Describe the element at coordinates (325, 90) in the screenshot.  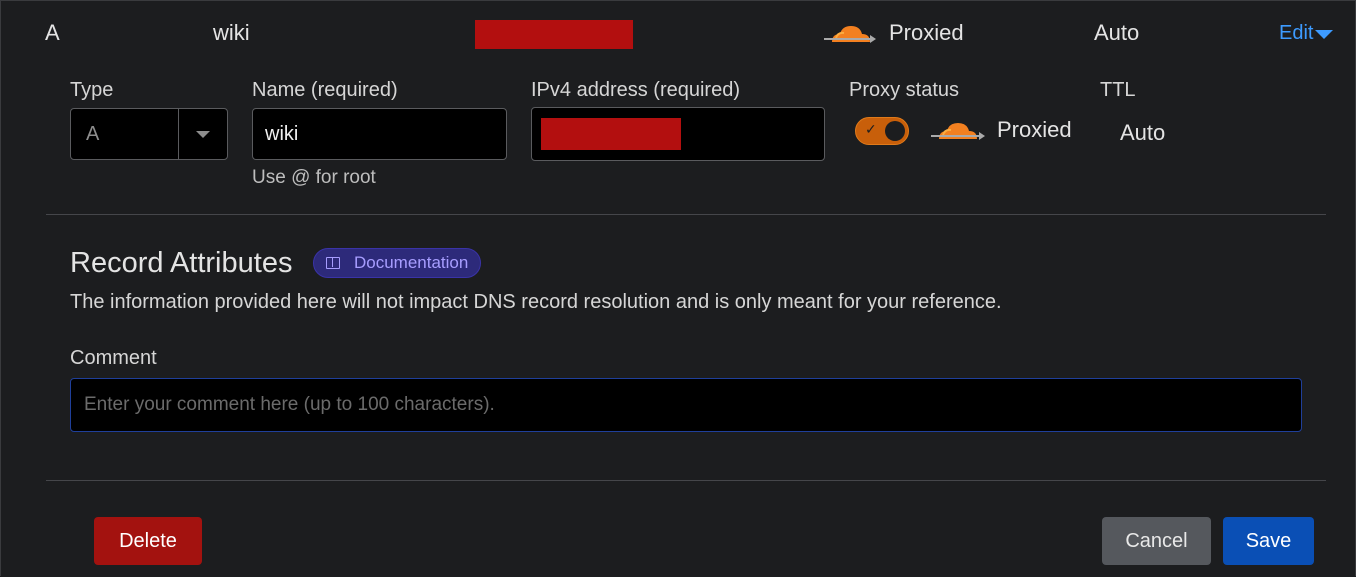
I see `name-label: Name (required)` at that location.